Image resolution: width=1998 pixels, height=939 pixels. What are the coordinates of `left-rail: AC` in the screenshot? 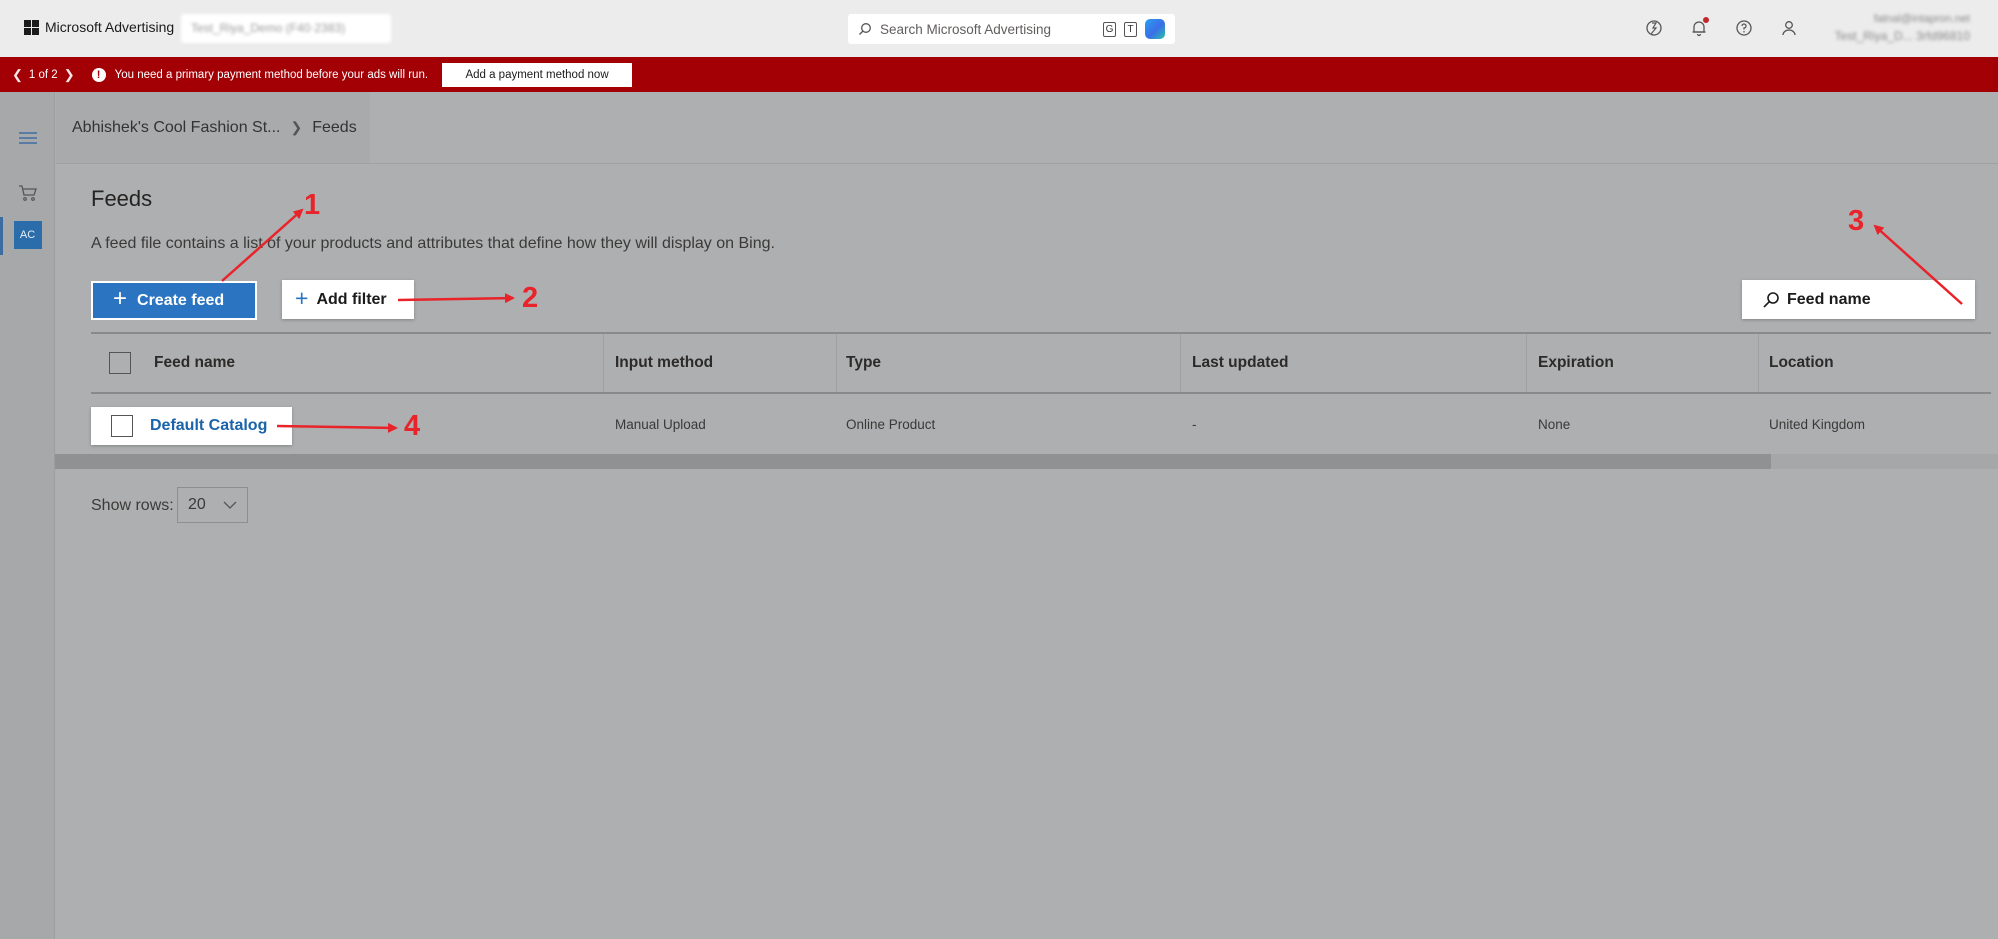 It's located at (27, 515).